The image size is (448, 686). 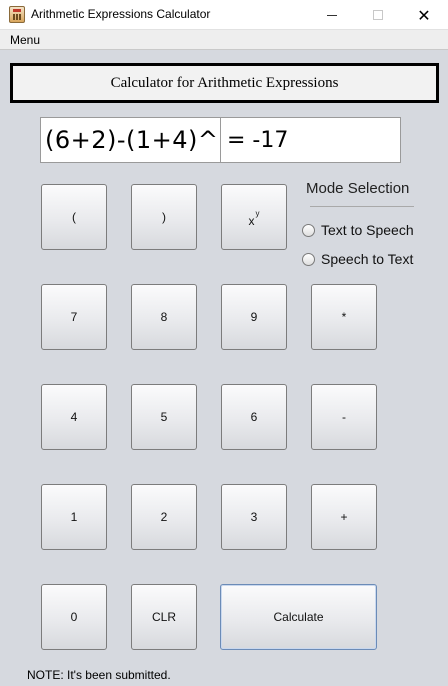 I want to click on digit-4-button: 4, so click(x=74, y=417).